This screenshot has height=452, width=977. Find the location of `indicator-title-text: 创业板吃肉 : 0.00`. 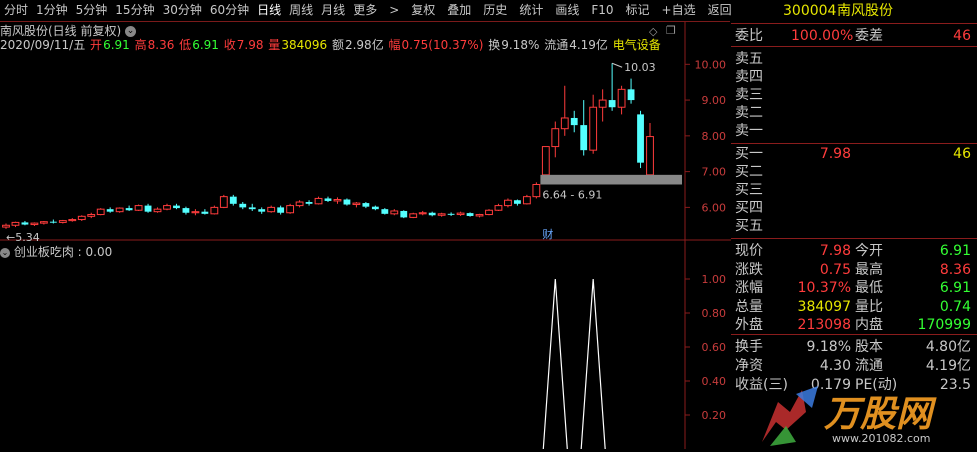

indicator-title-text: 创业板吃肉 : 0.00 is located at coordinates (63, 252).